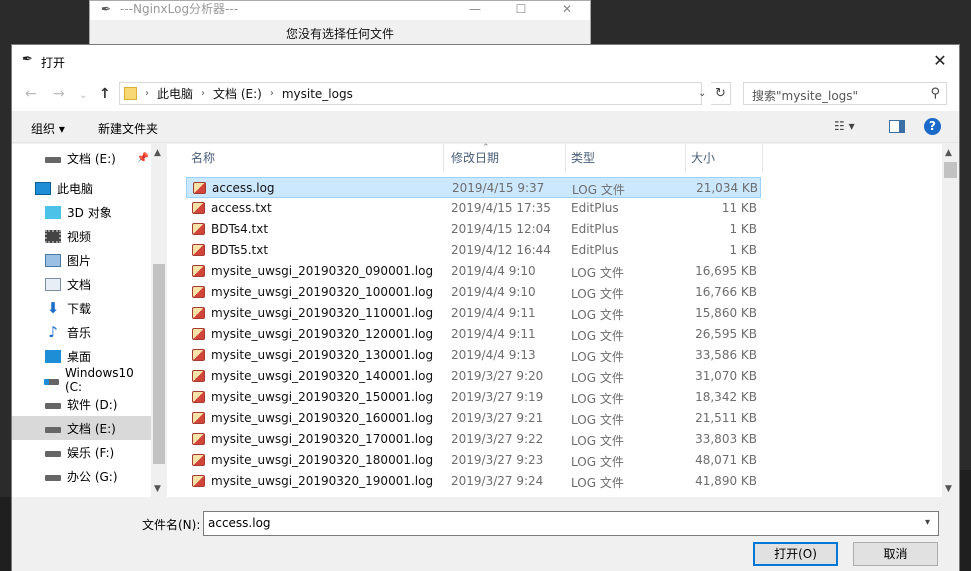  I want to click on dialog-close-button: ✕, so click(940, 61).